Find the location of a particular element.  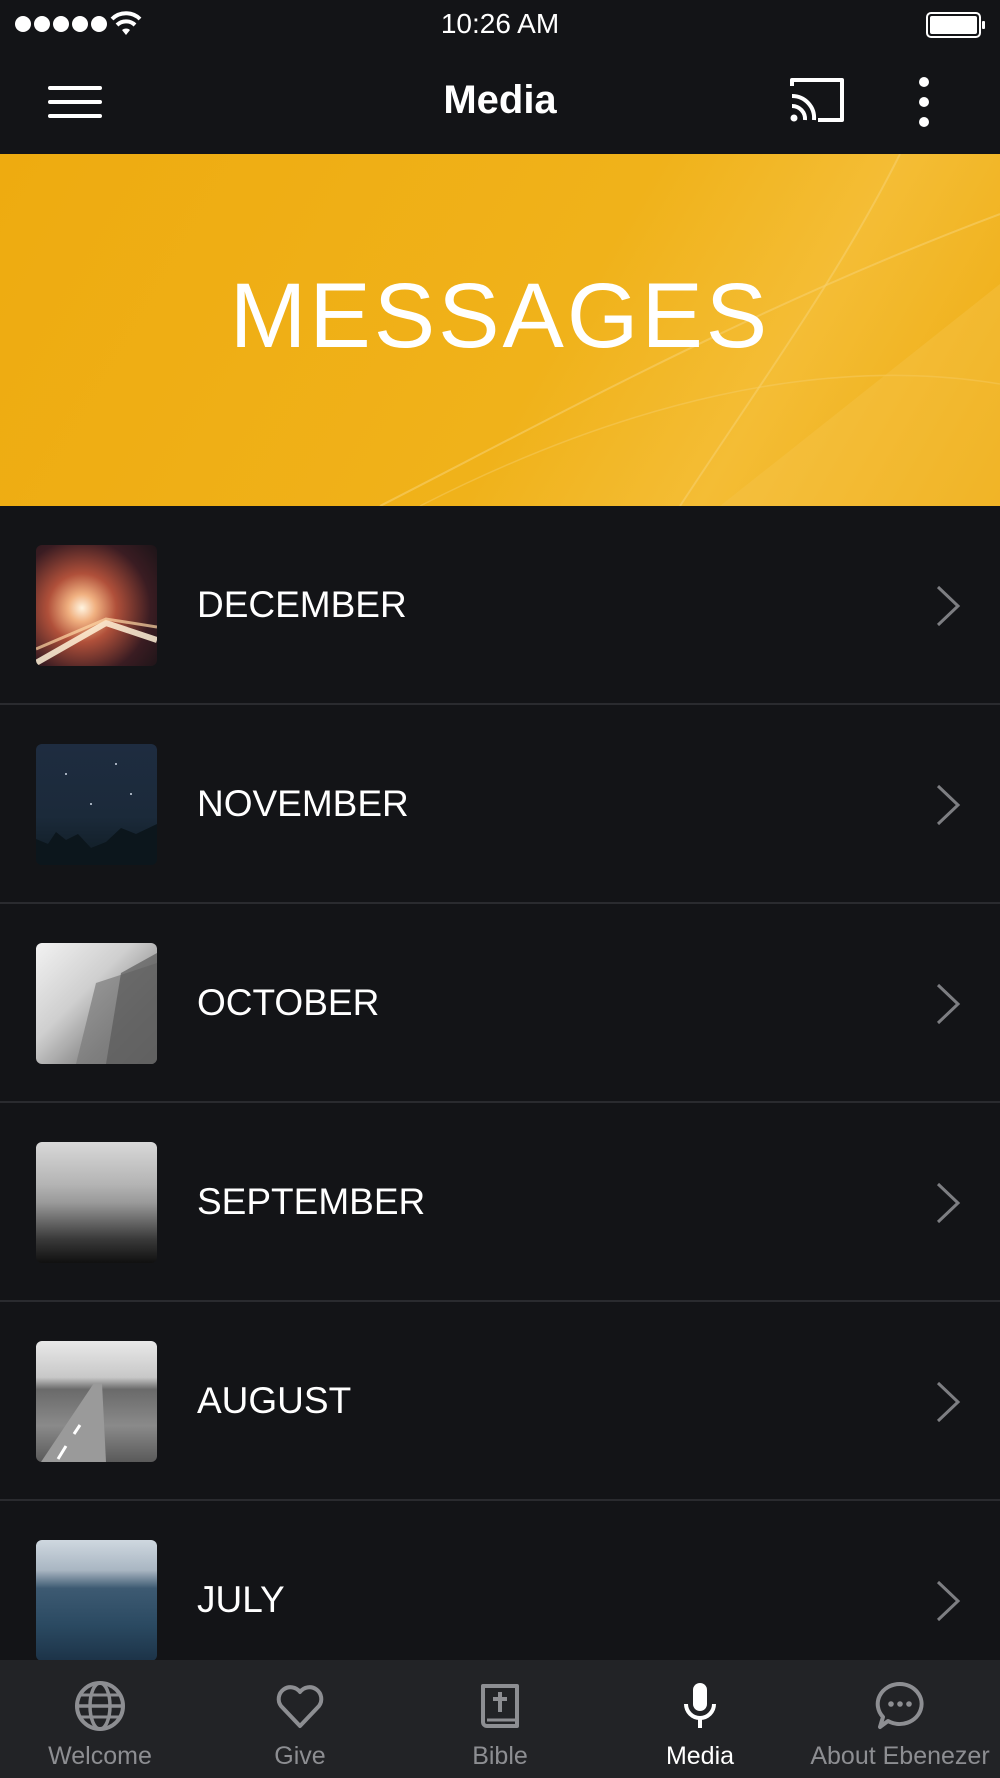

cast-button is located at coordinates (817, 101).